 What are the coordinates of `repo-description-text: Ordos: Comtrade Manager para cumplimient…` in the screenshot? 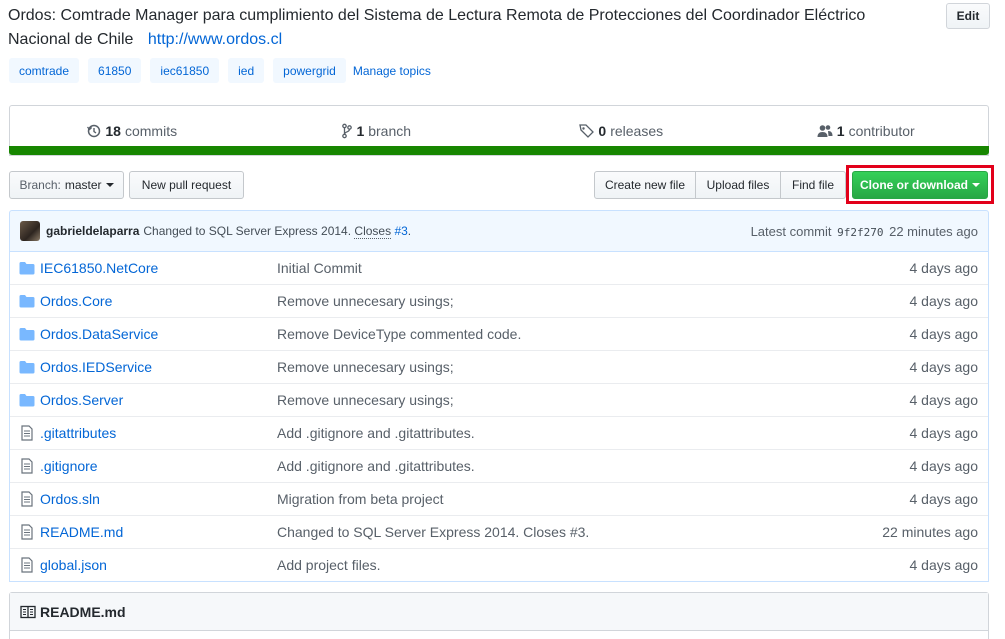 It's located at (437, 27).